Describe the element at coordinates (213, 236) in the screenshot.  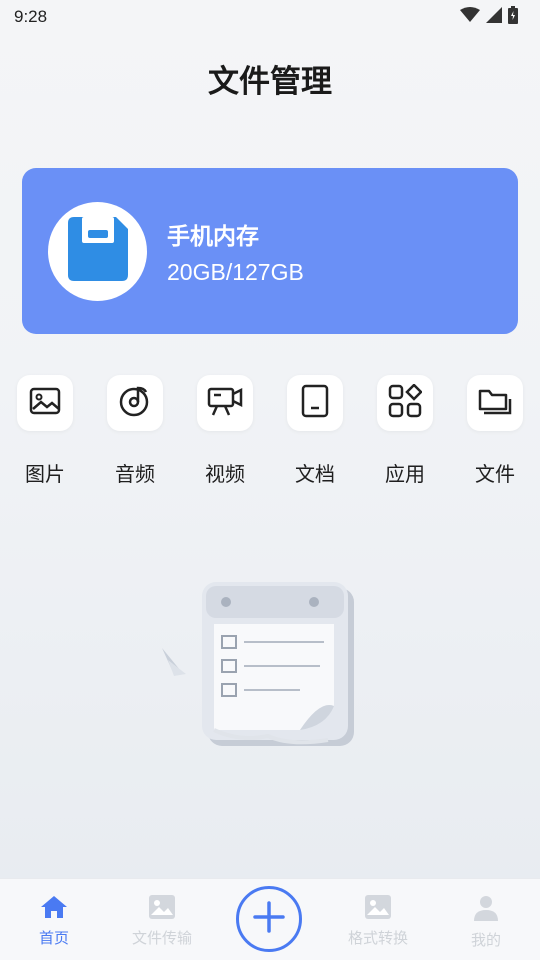
I see `storage-label: 手机内存` at that location.